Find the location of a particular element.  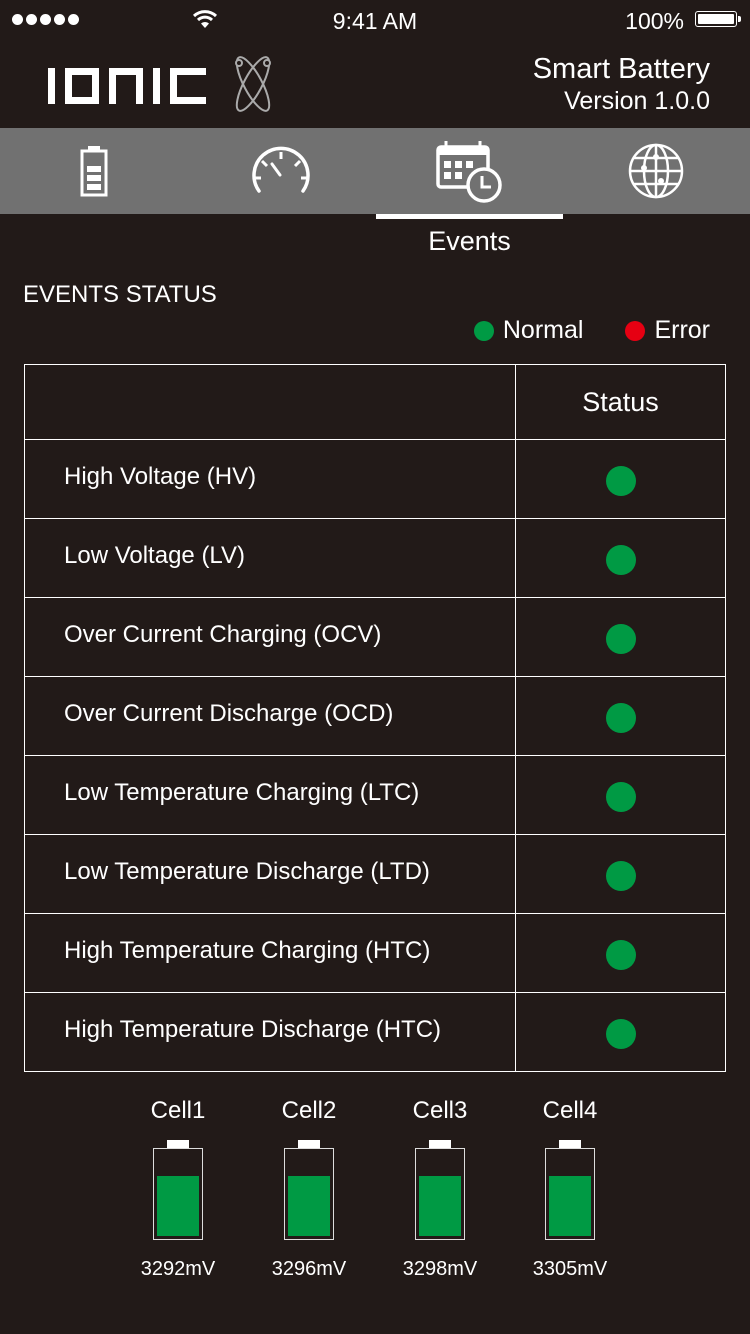

legend-error-label: Error is located at coordinates (682, 330).